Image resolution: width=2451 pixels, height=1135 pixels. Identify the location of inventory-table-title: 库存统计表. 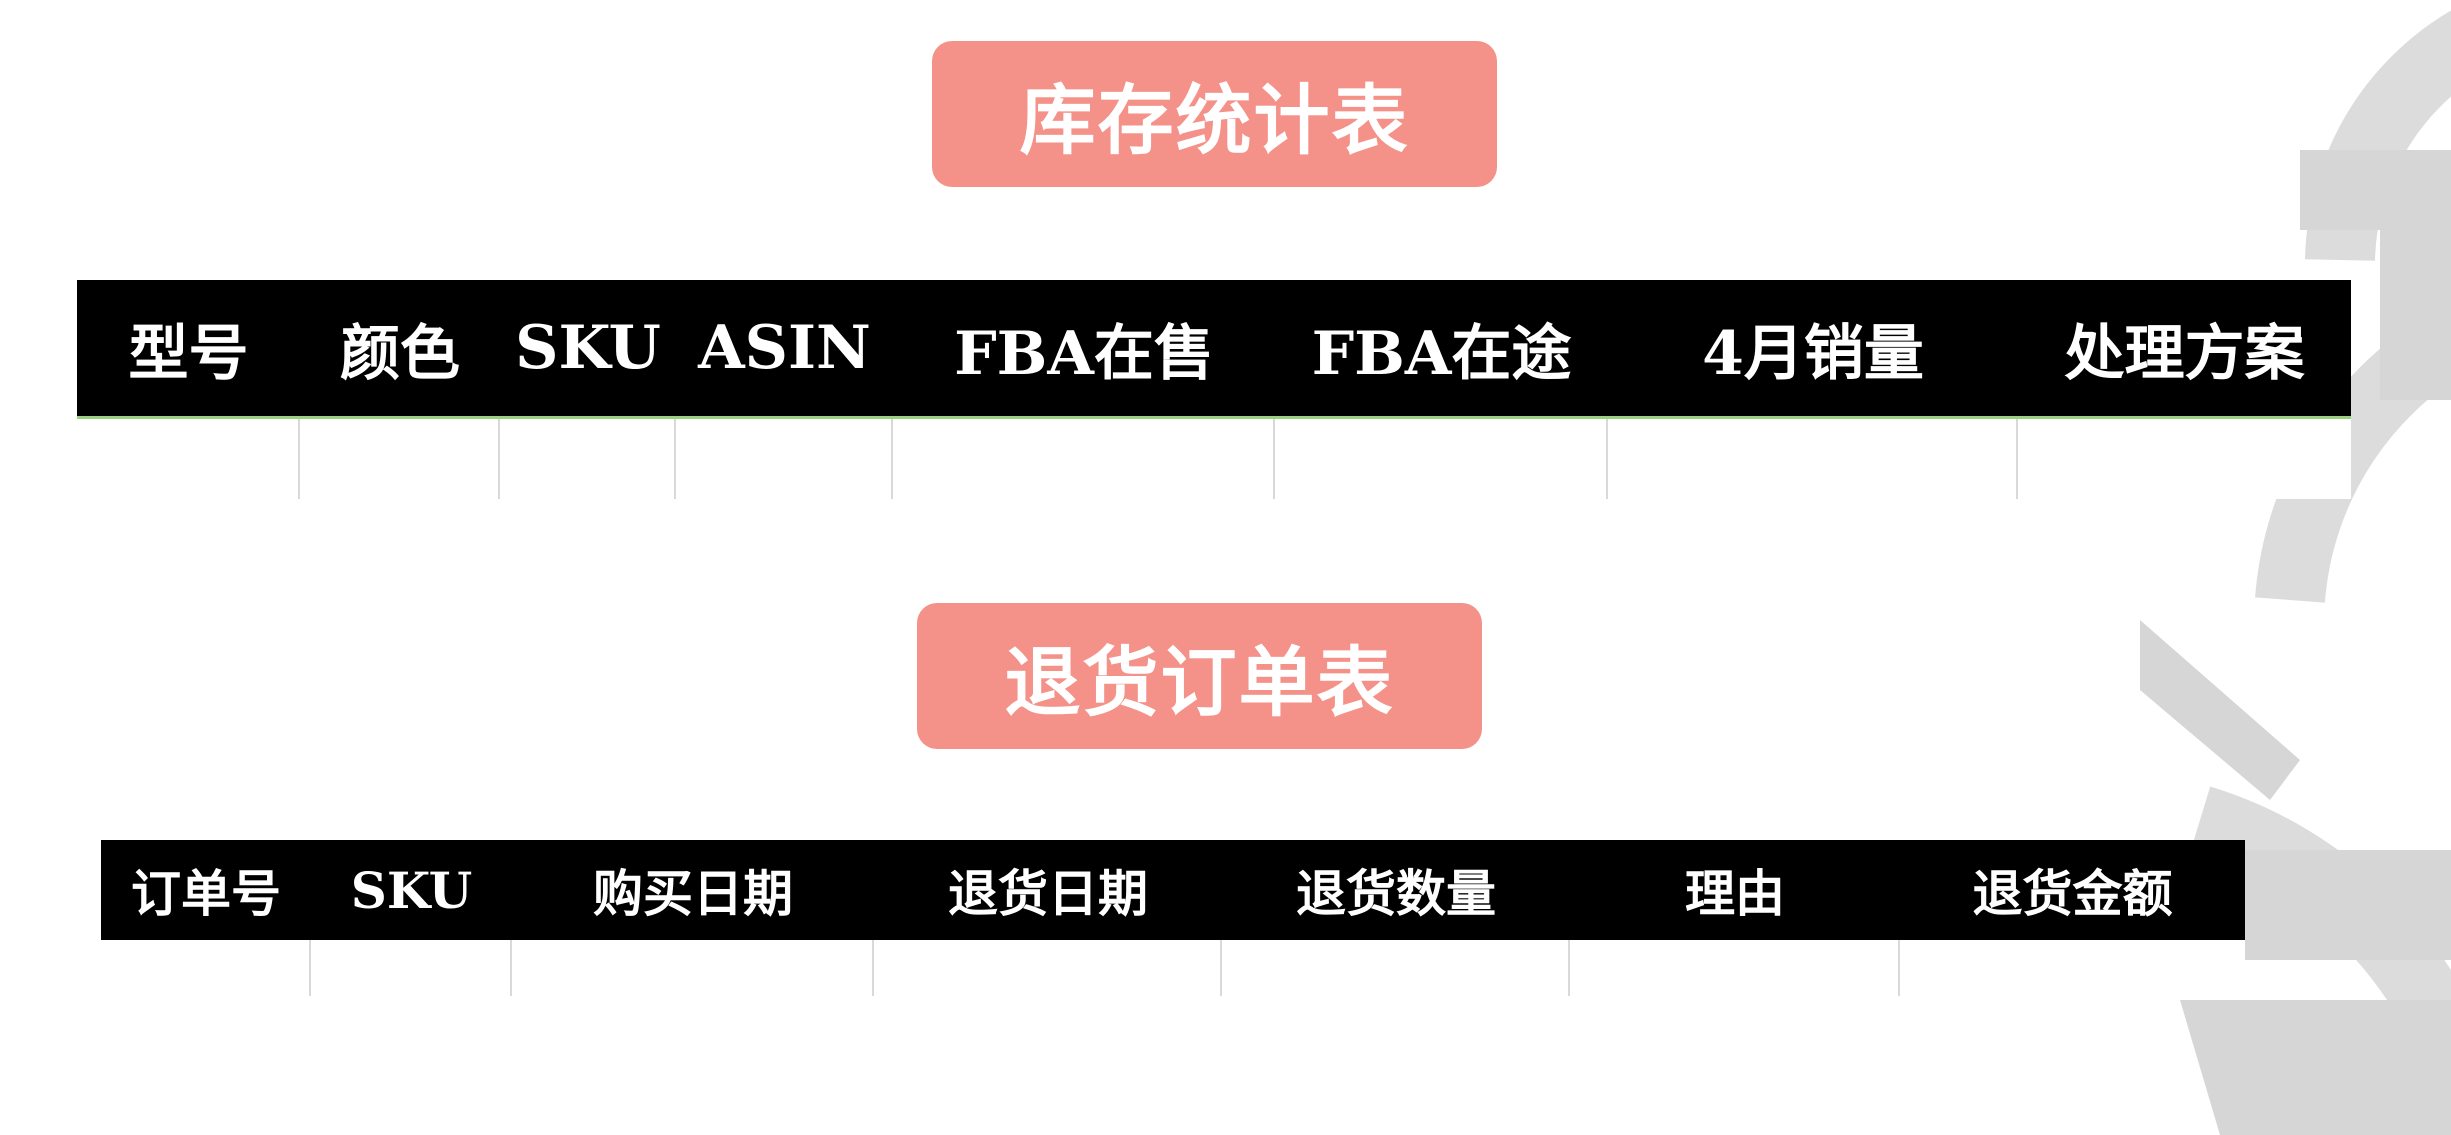
(1214, 114).